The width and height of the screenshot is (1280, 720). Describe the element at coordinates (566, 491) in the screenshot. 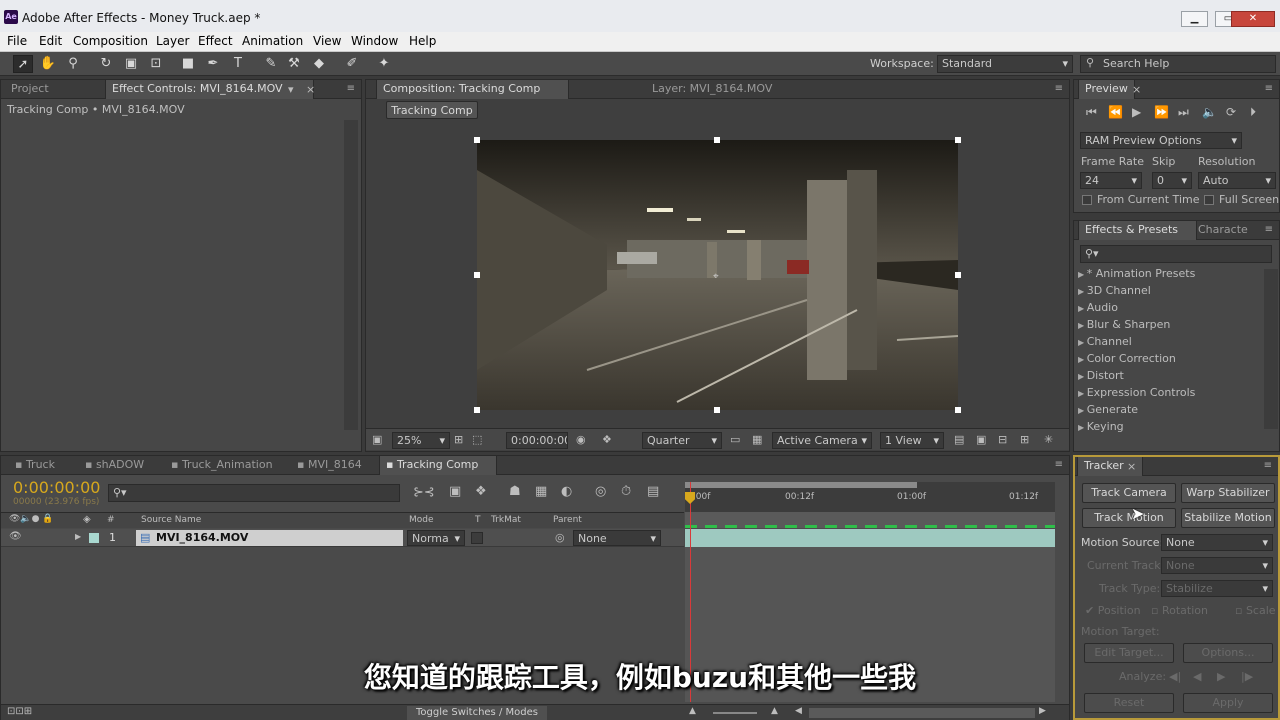

I see `motion-blur-icon: ◐` at that location.